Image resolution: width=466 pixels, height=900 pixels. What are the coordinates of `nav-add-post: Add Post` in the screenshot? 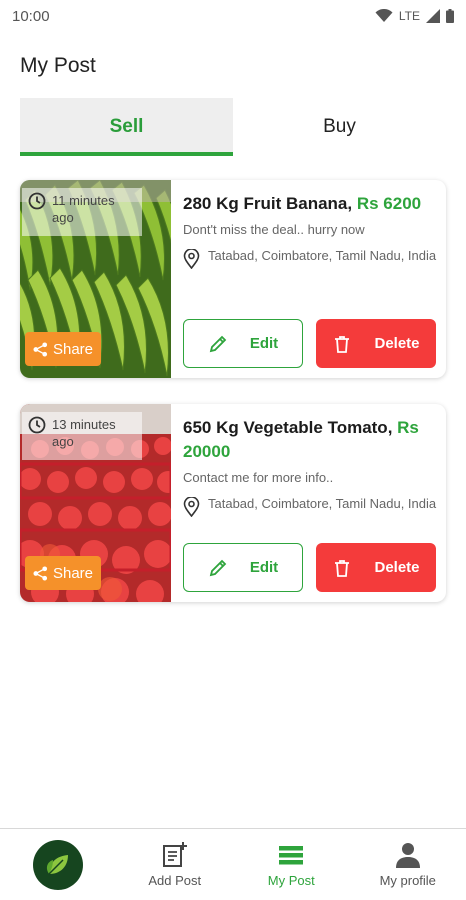 It's located at (175, 864).